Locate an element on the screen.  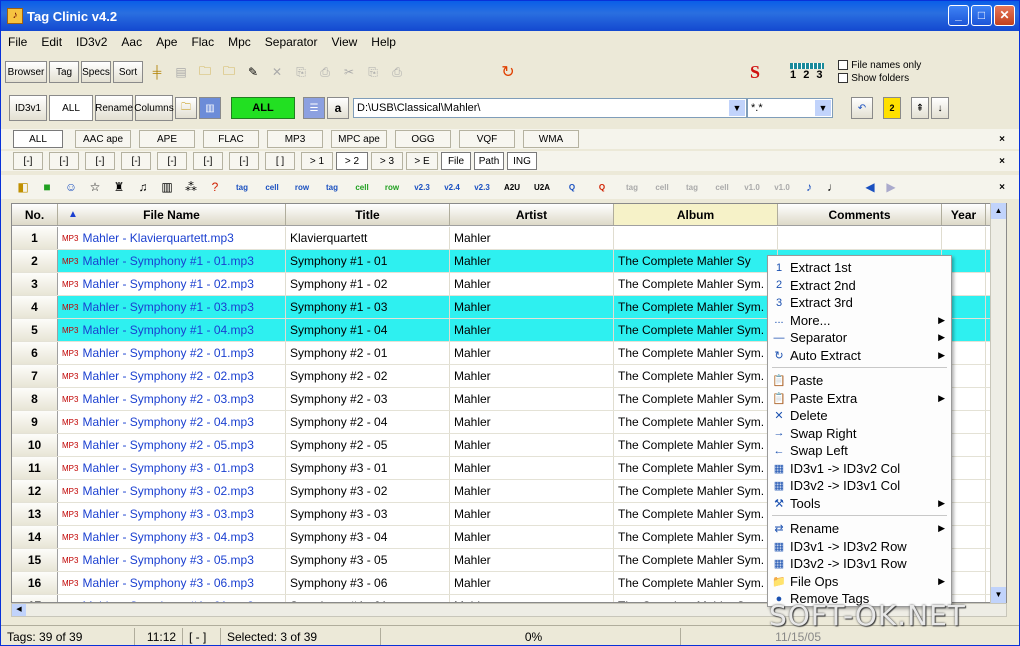
format-filter-mpc-ape: MPC ape is located at coordinates (359, 139).